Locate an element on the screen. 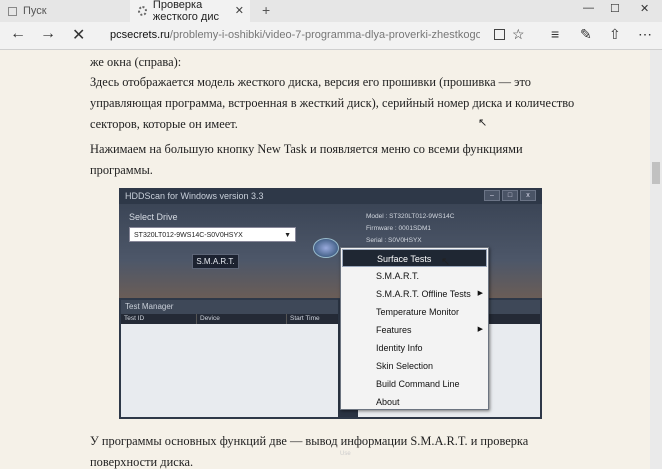 This screenshot has width=662, height=469. menu-item-label: Surface Tests is located at coordinates (404, 259).